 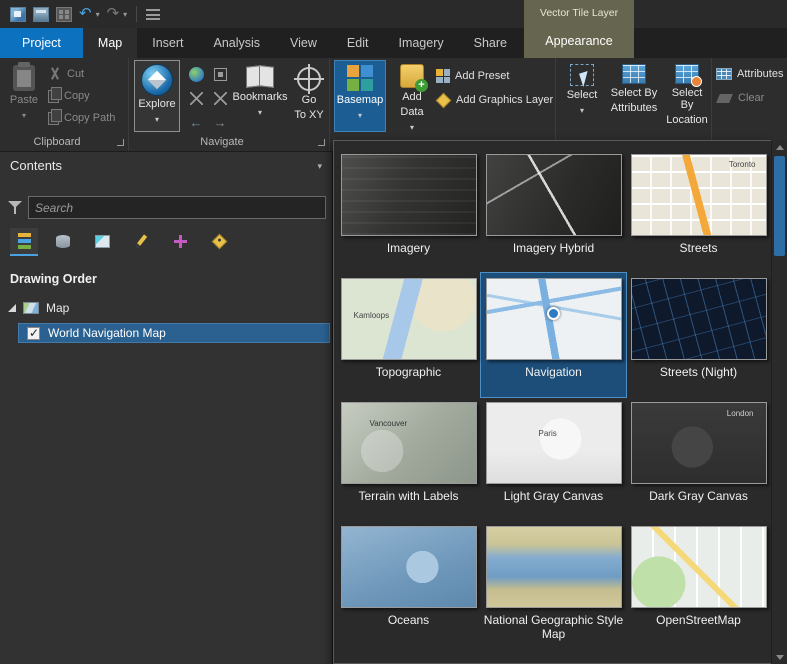 I want to click on bookmarks-dropdown-icon, so click(x=260, y=112).